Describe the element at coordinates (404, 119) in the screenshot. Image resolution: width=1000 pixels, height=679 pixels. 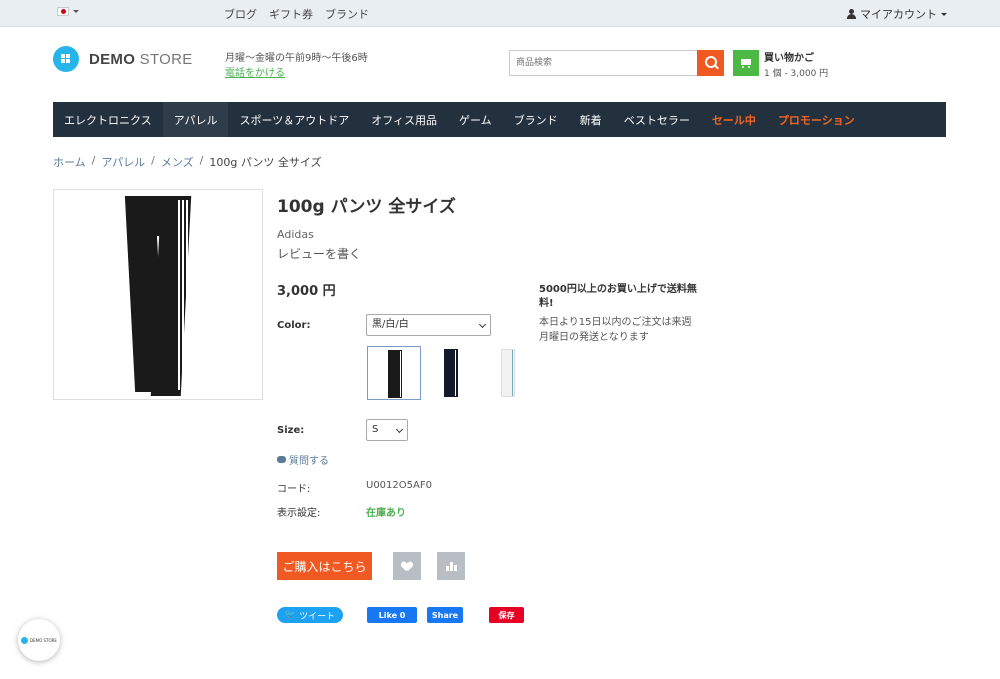
I see `nav-office: オフィス用品` at that location.